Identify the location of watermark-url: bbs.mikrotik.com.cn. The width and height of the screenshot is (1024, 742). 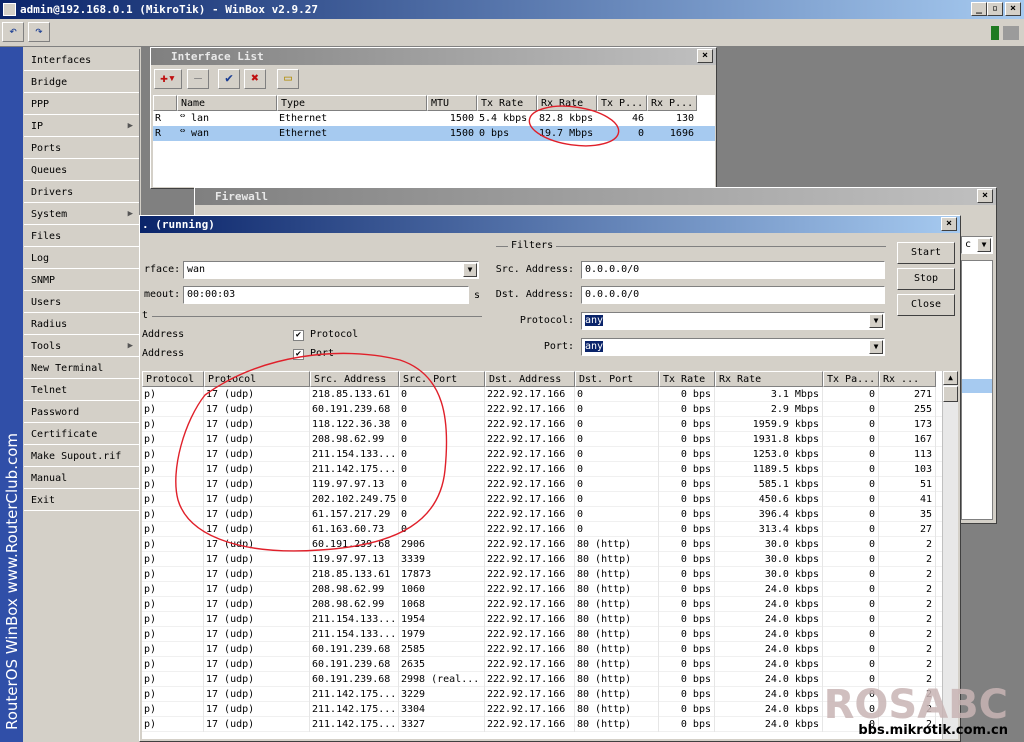
(933, 730).